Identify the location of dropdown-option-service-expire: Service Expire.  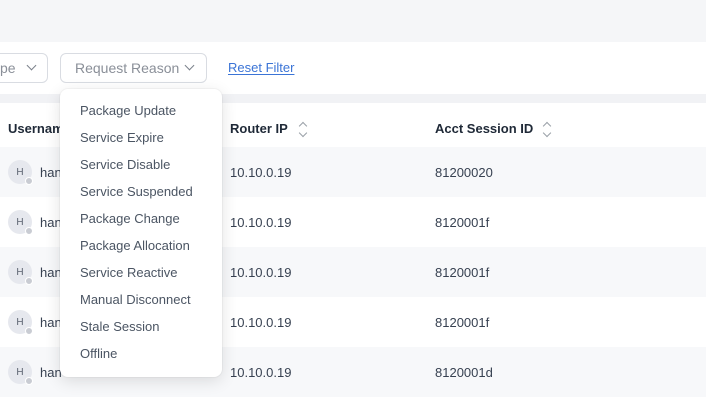
(141, 140).